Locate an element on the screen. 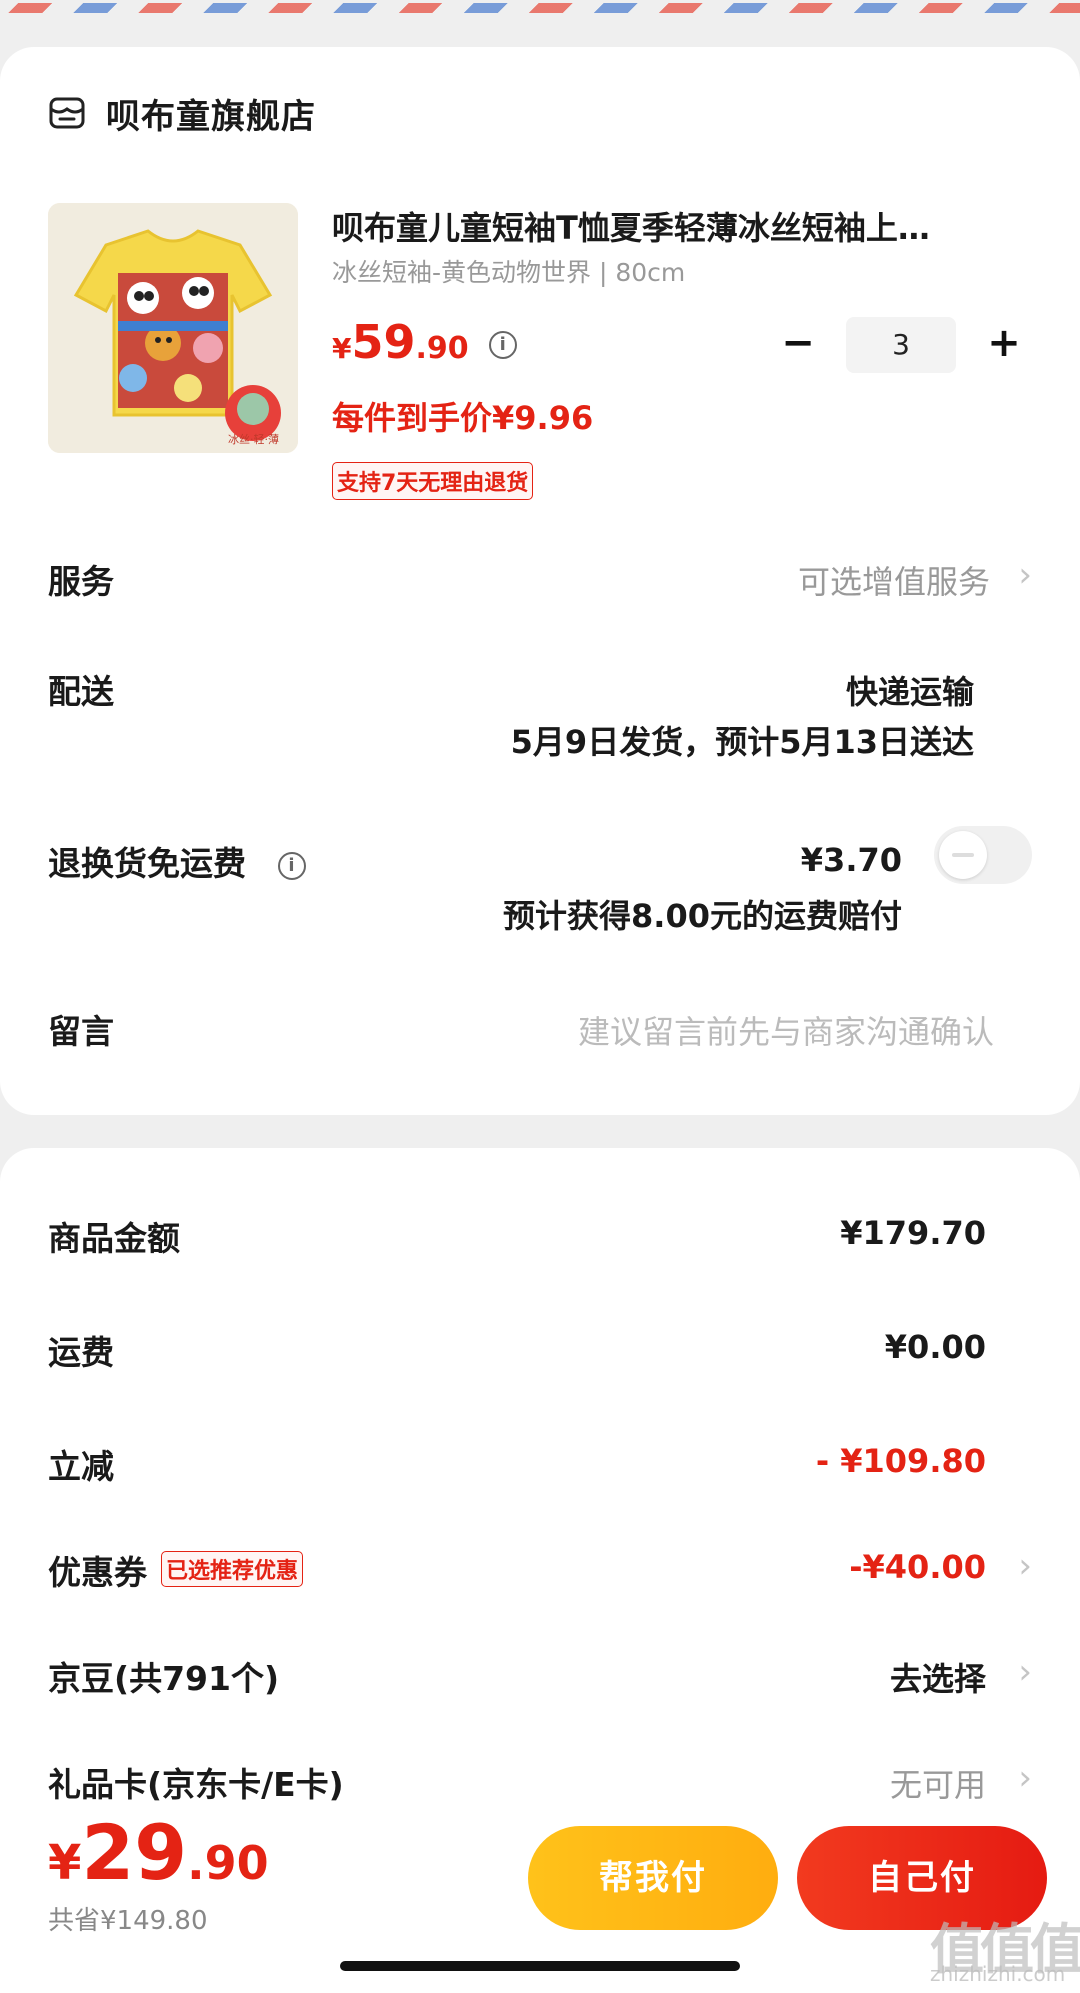 The width and height of the screenshot is (1080, 1993). return-shipping-text: 退换货免运费 is located at coordinates (147, 863).